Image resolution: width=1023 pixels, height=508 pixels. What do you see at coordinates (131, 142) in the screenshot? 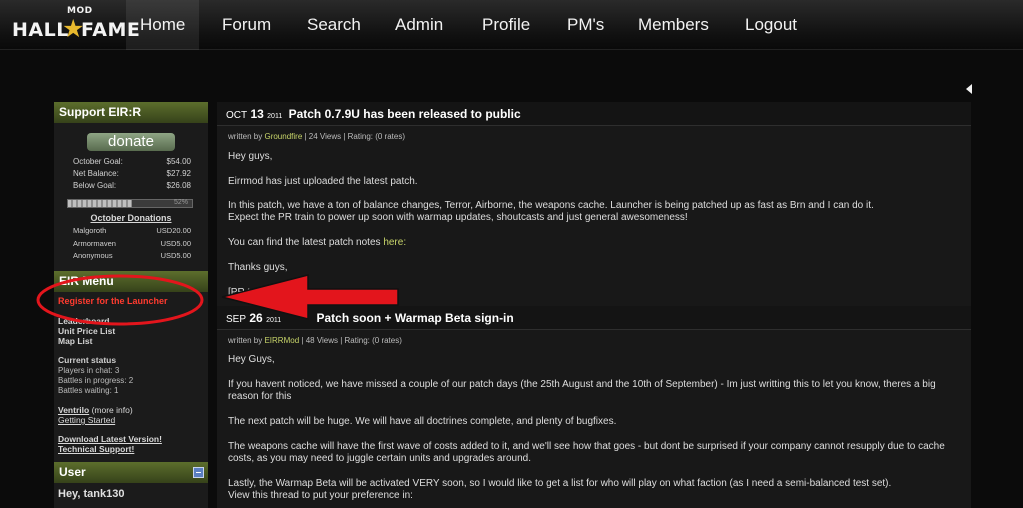
I see `donate-button: donate` at bounding box center [131, 142].